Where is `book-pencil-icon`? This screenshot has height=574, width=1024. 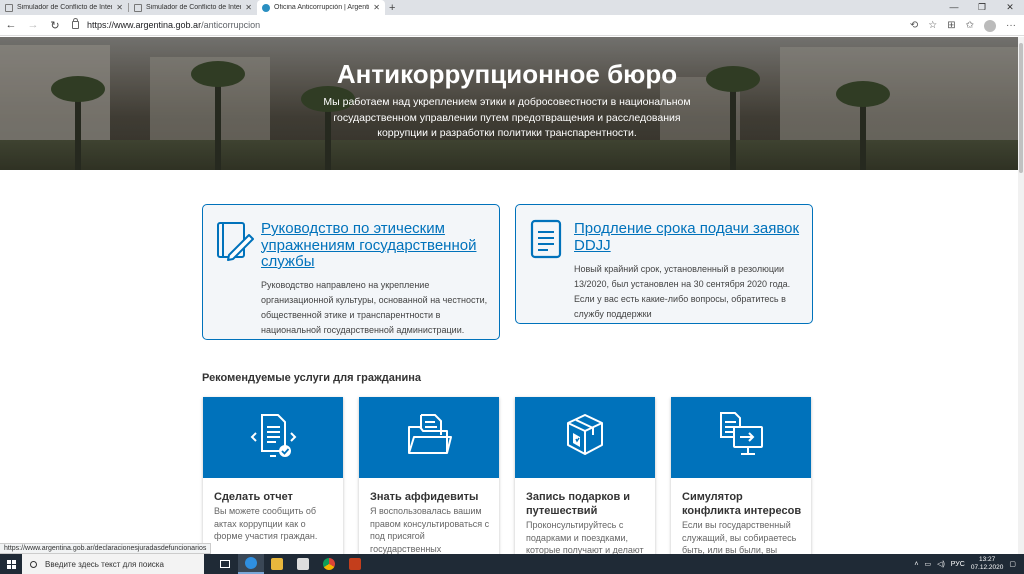
book-pencil-icon is located at coordinates (235, 243).